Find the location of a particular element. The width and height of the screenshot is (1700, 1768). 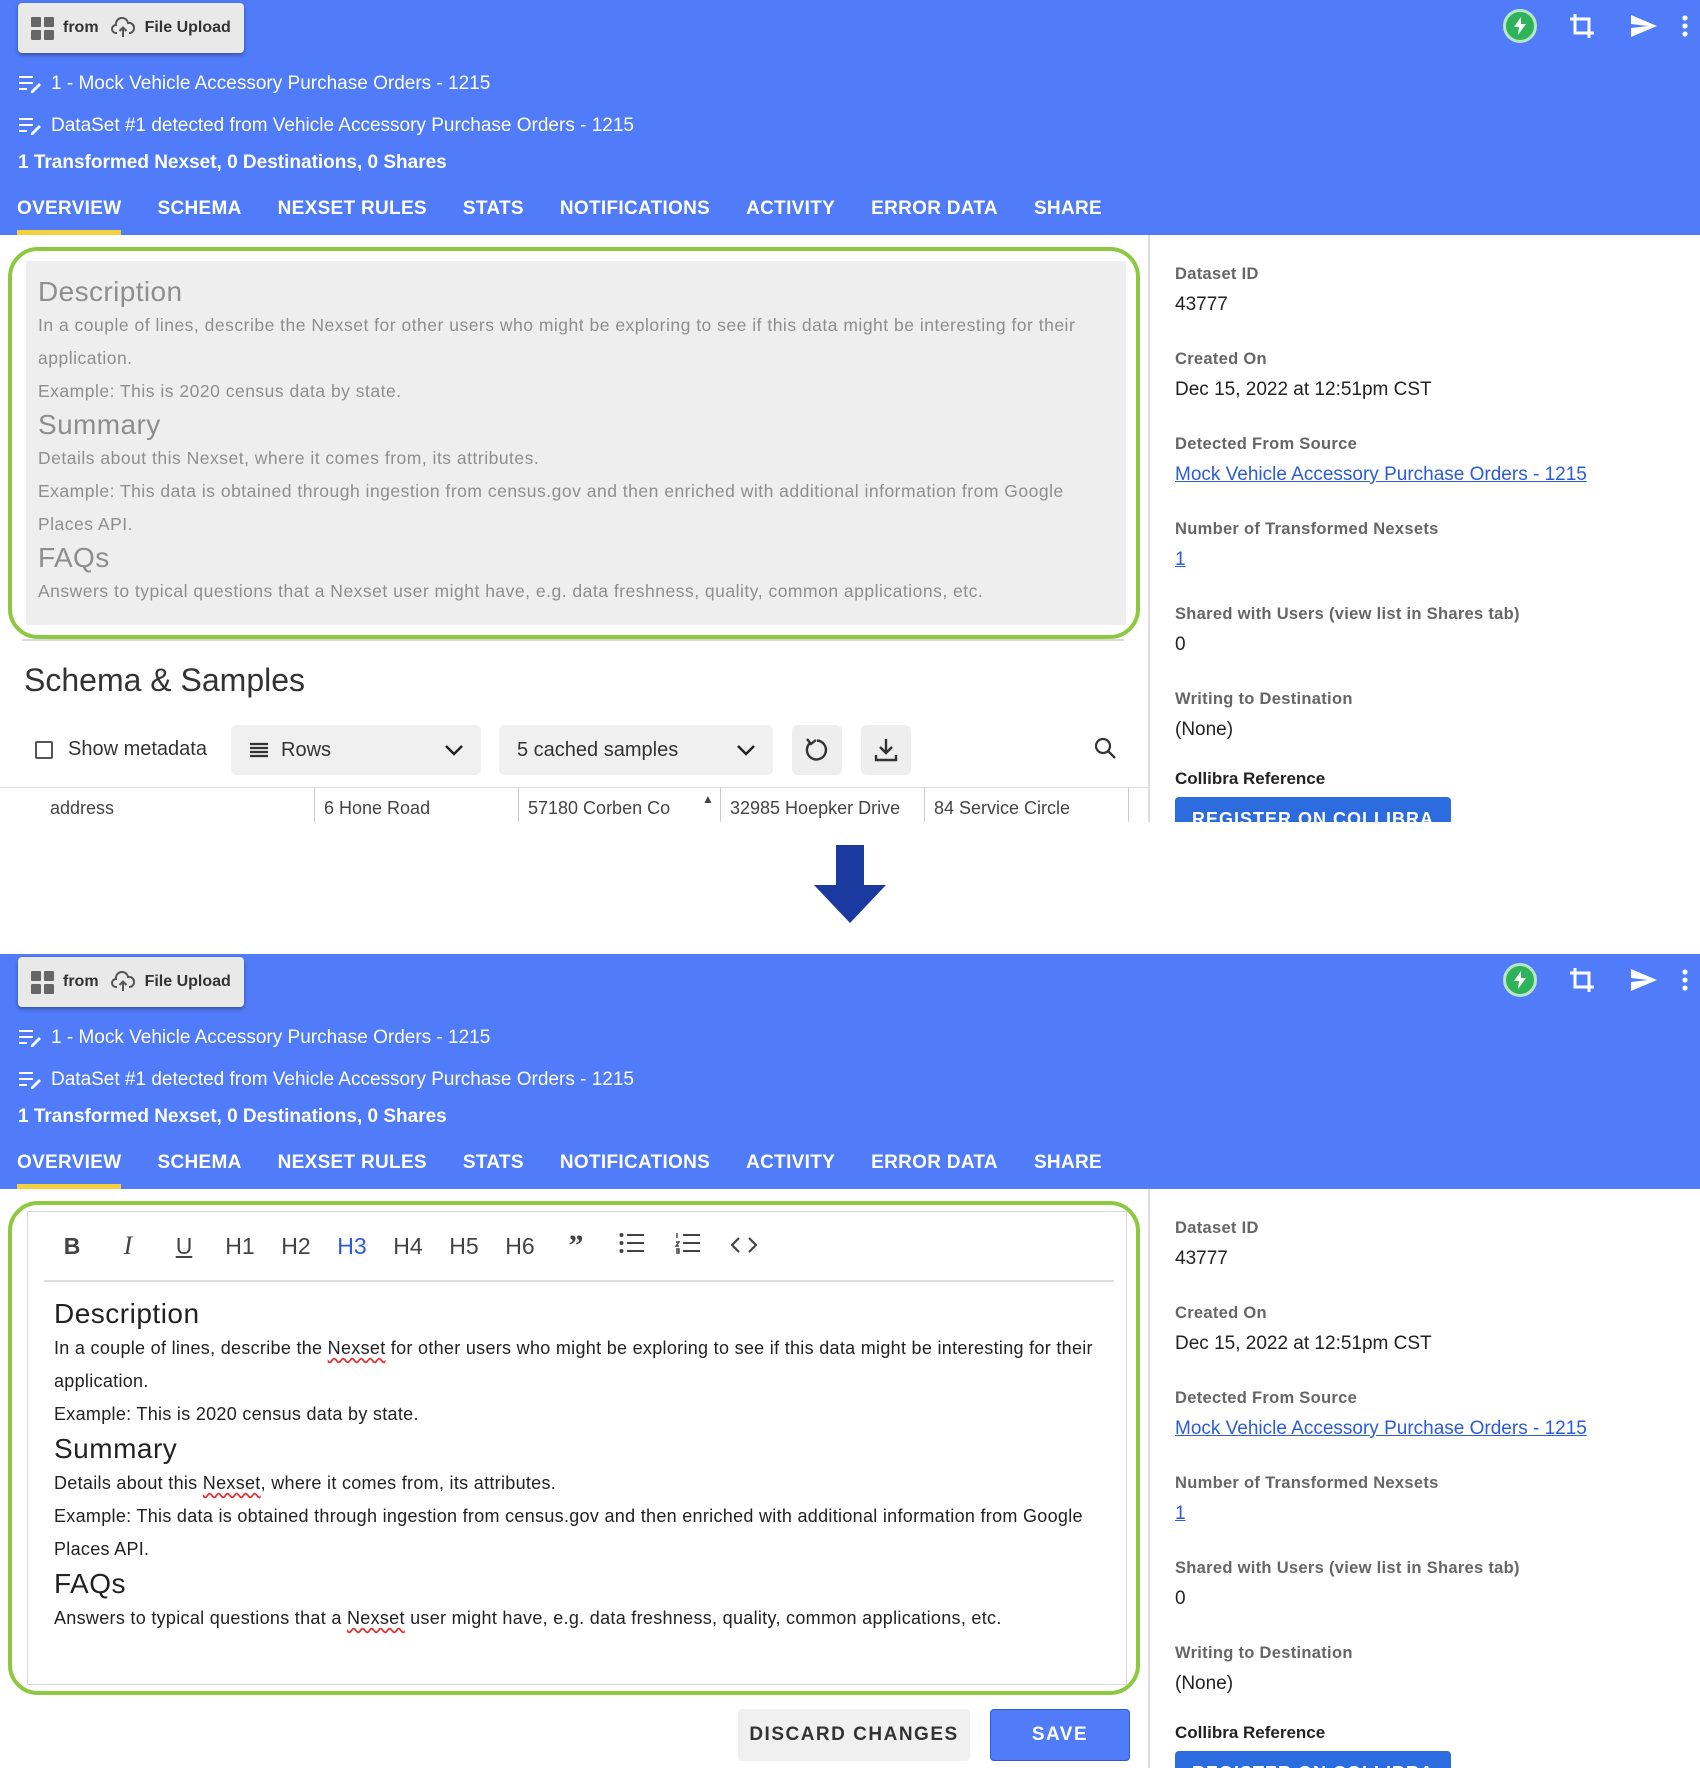

bullet-list-button is located at coordinates (632, 1246).